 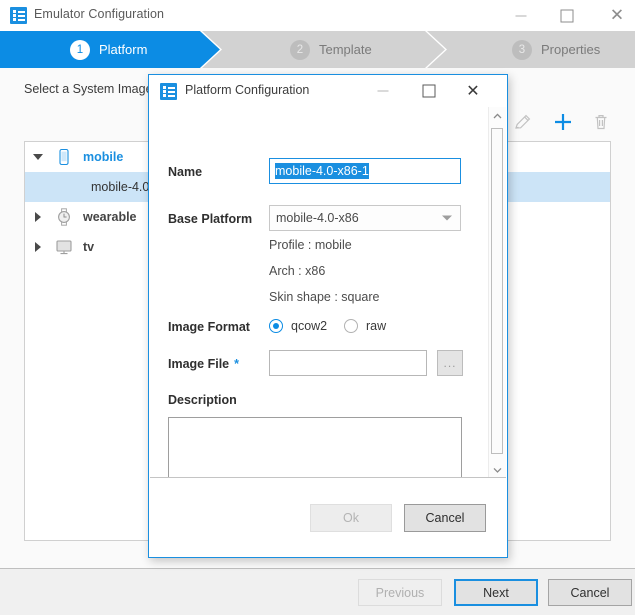 I want to click on description-label: Description, so click(x=202, y=400).